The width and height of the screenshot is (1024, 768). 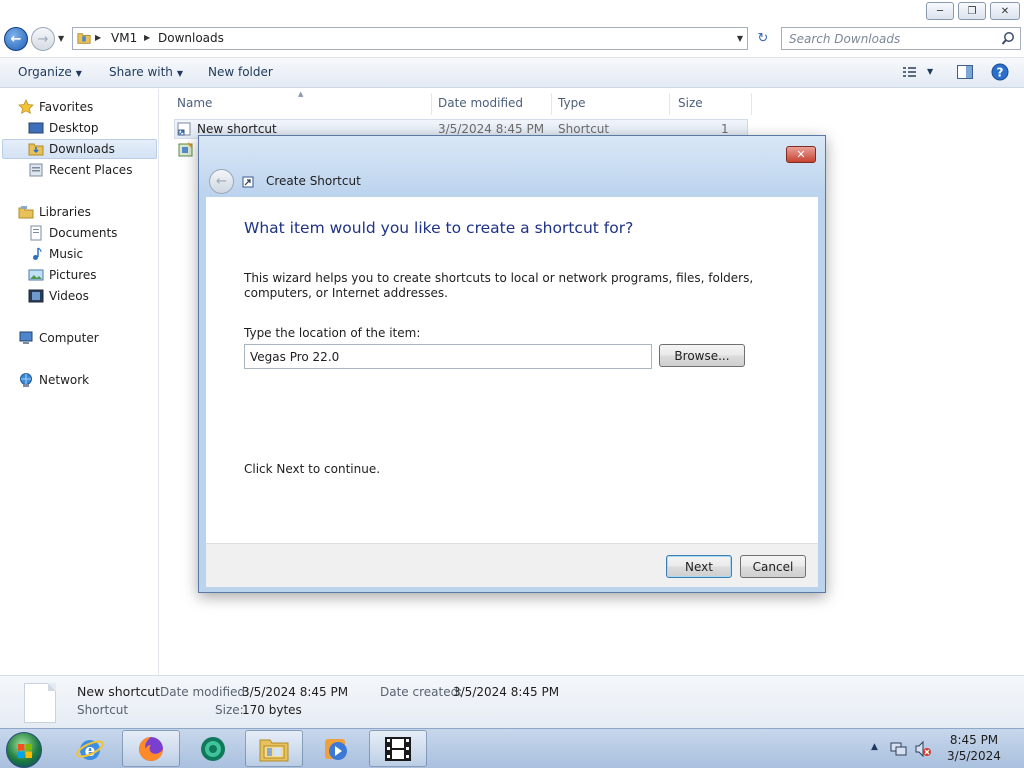 I want to click on location-input, so click(x=448, y=356).